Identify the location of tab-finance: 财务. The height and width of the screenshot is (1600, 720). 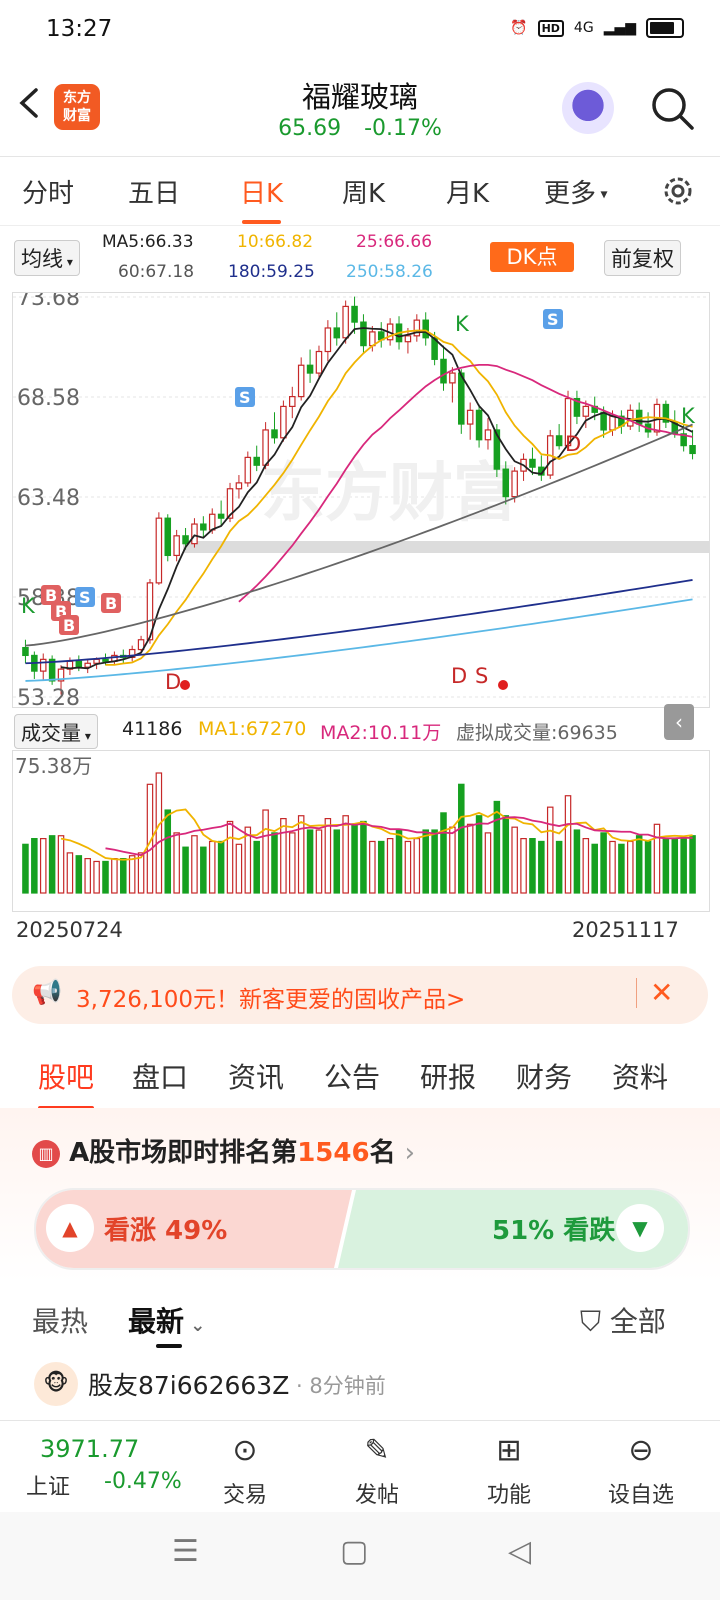
(544, 1076).